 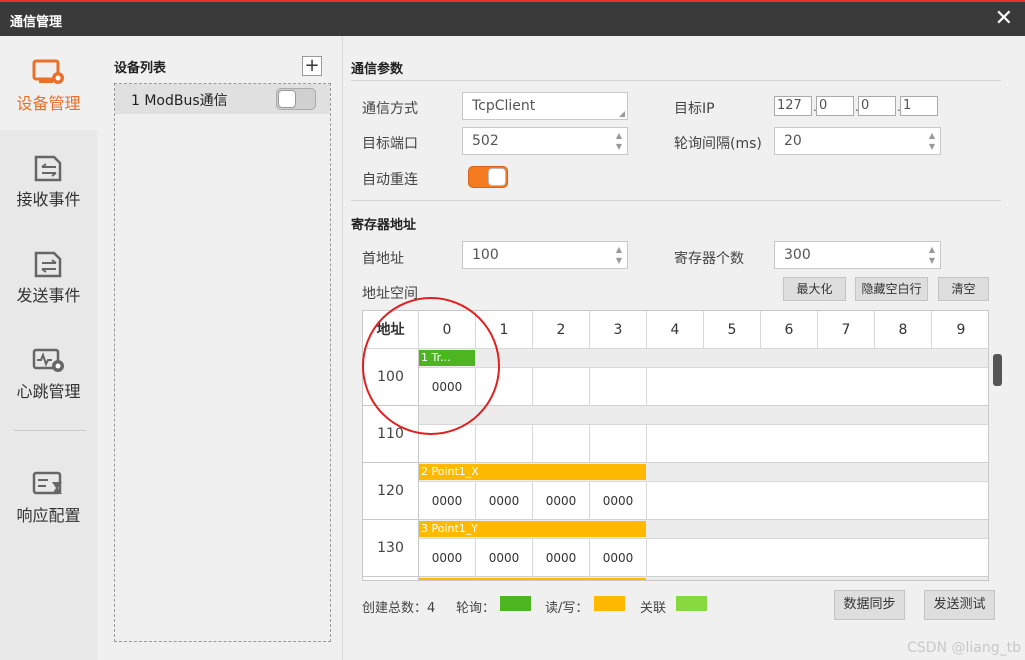 What do you see at coordinates (869, 605) in the screenshot?
I see `data-sync-button: 数据同步` at bounding box center [869, 605].